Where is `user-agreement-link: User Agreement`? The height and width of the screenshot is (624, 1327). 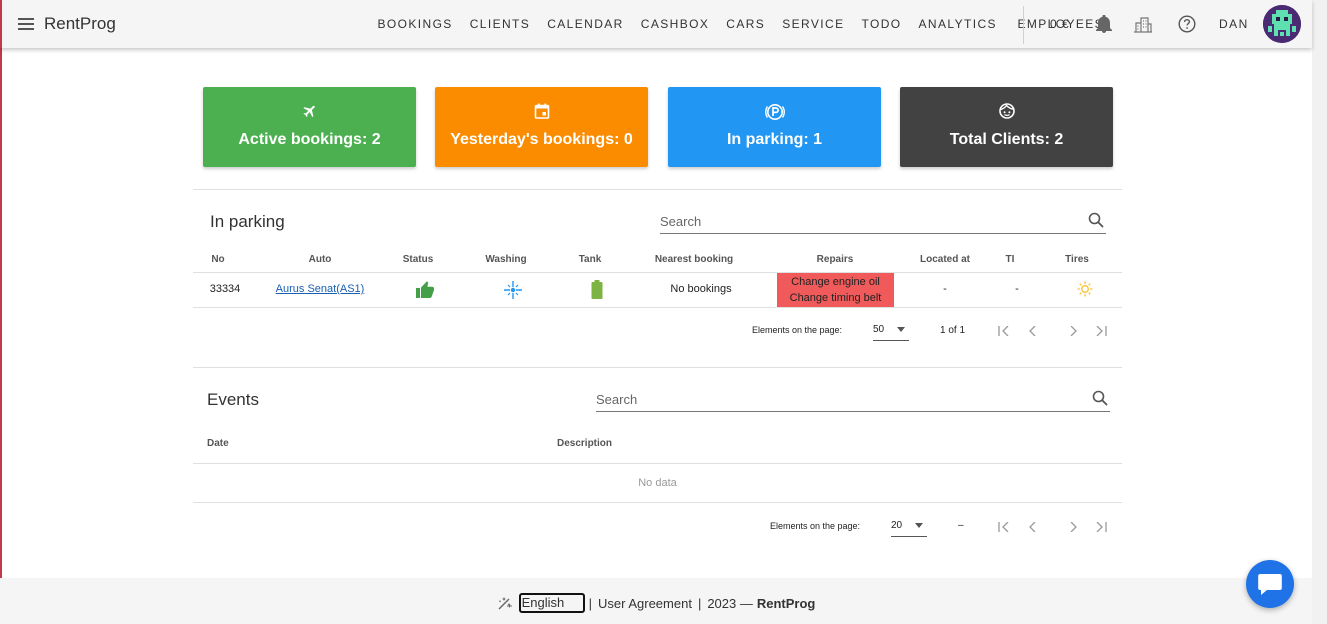
user-agreement-link: User Agreement is located at coordinates (645, 603).